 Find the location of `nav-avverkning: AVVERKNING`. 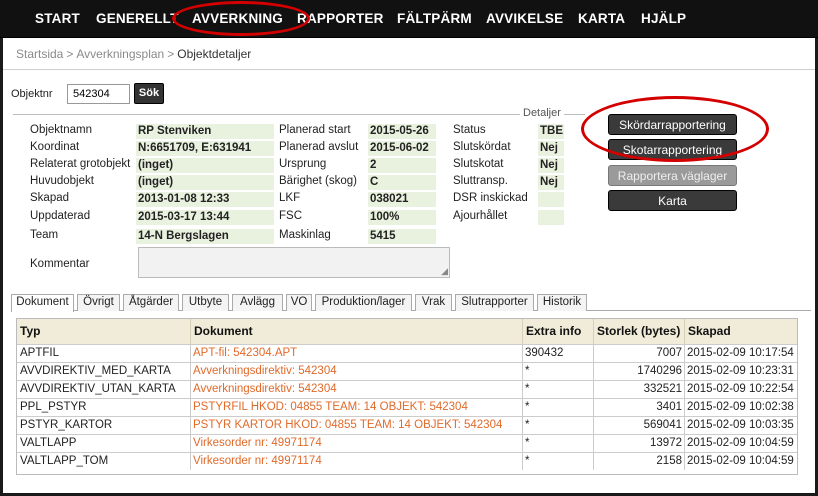

nav-avverkning: AVVERKNING is located at coordinates (237, 18).